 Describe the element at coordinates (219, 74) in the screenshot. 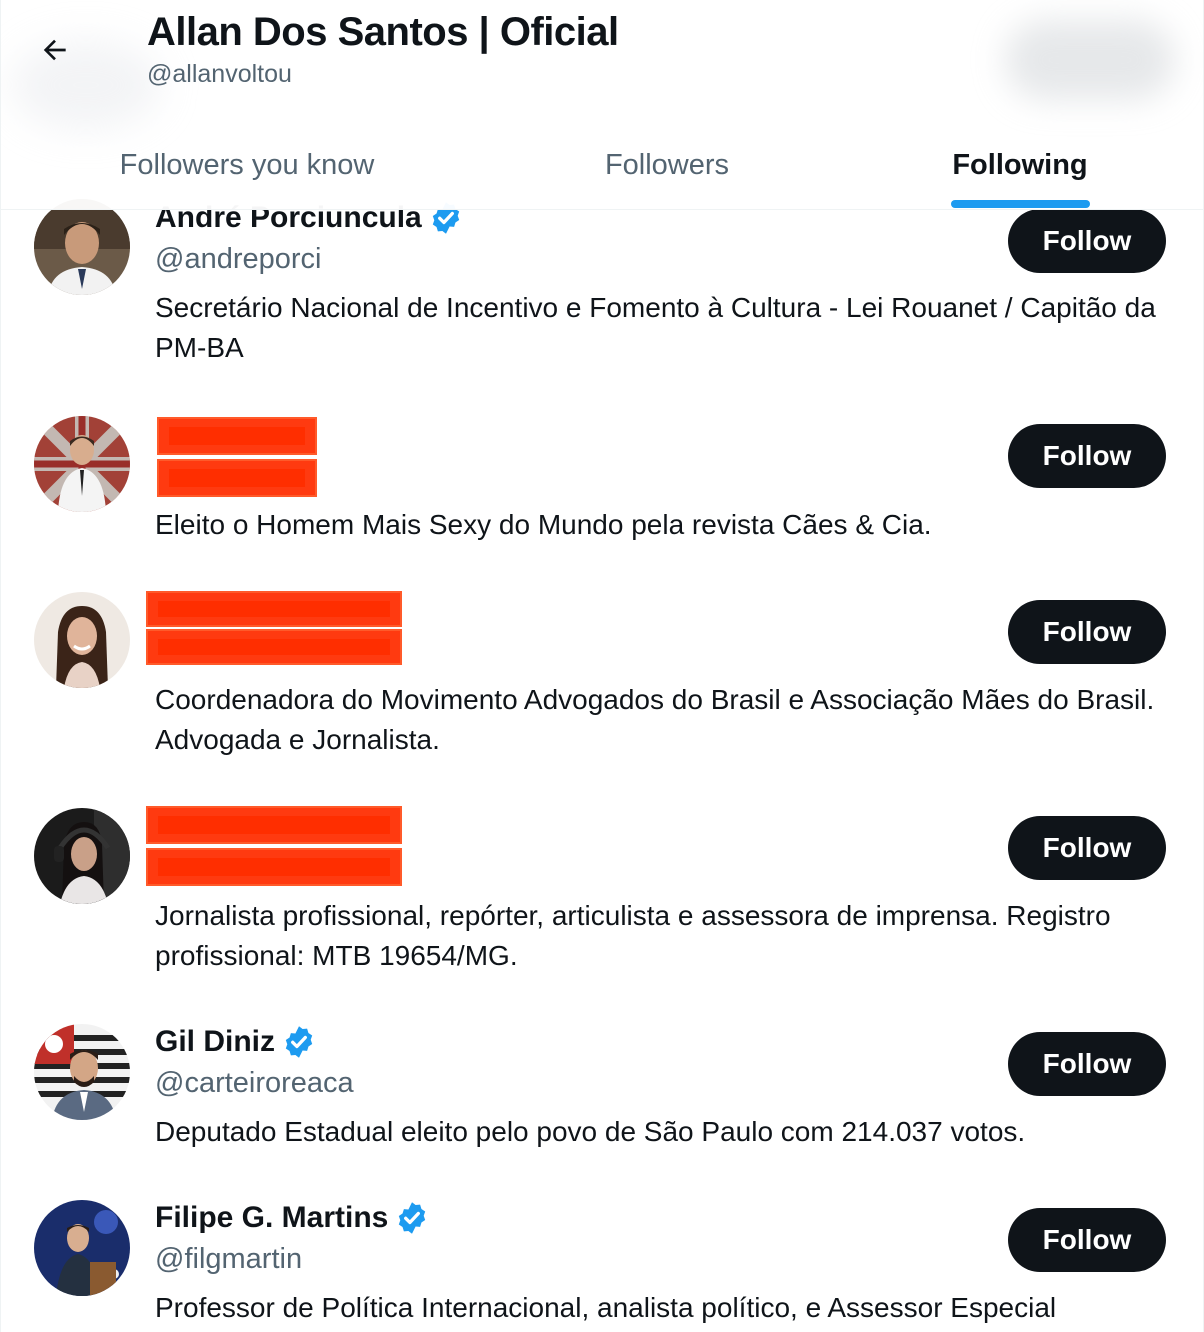

I see `profile-handle: @allanvoltou` at that location.